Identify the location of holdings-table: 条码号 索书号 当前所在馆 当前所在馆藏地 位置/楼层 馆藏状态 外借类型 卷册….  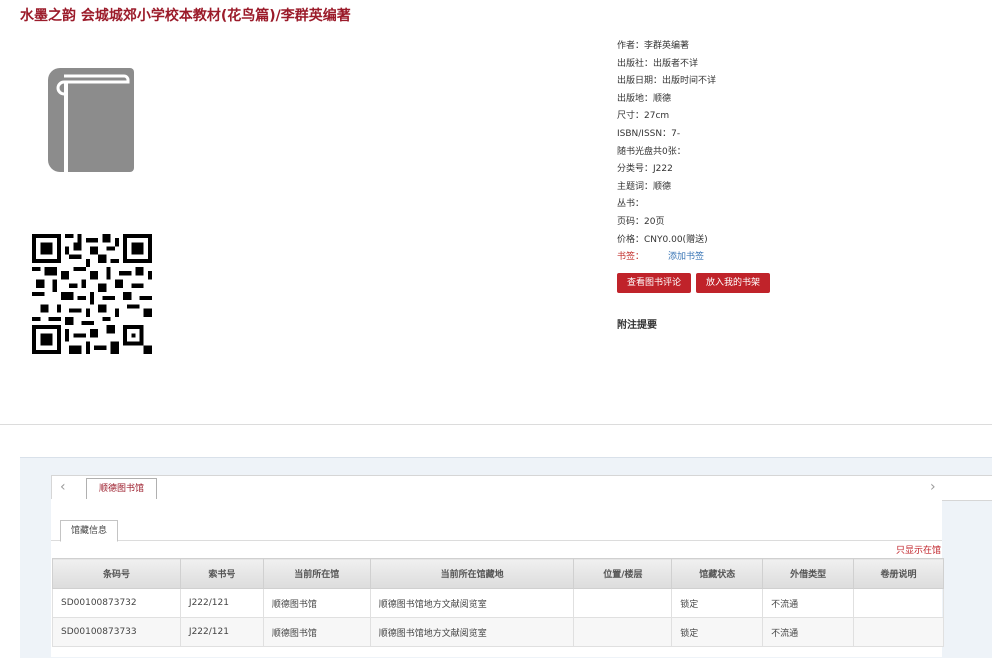
(498, 602).